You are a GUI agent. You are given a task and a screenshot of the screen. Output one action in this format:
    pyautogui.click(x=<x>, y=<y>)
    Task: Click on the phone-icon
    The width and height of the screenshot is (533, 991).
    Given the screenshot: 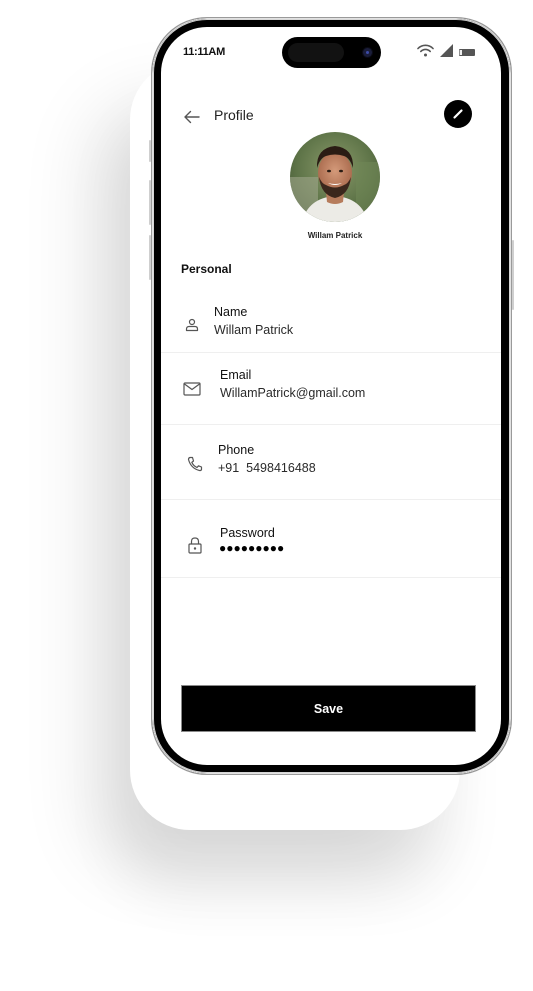 What is the action you would take?
    pyautogui.click(x=195, y=464)
    